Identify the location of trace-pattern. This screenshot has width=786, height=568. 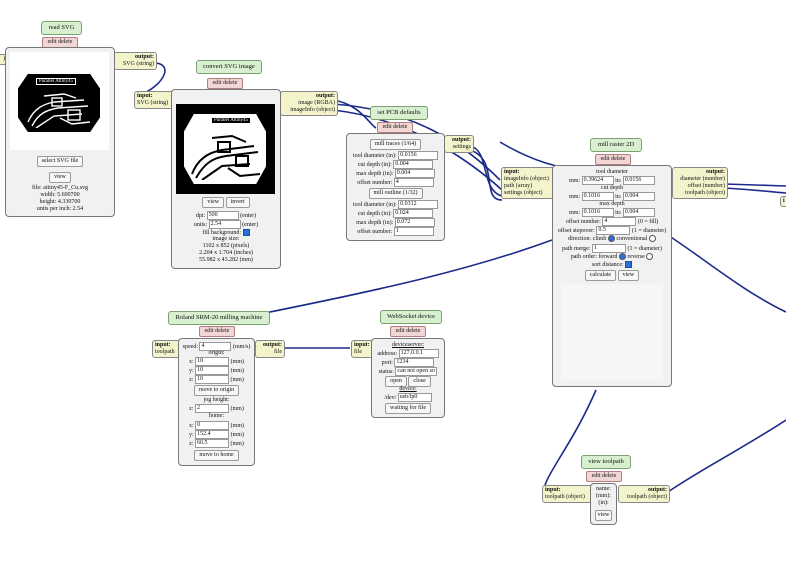
(59, 110).